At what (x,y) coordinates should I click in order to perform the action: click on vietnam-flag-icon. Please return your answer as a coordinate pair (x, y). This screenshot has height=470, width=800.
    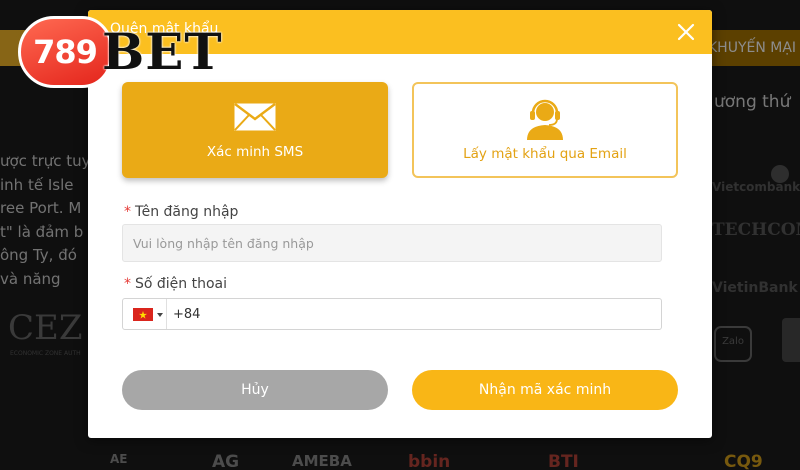
    Looking at the image, I should click on (143, 314).